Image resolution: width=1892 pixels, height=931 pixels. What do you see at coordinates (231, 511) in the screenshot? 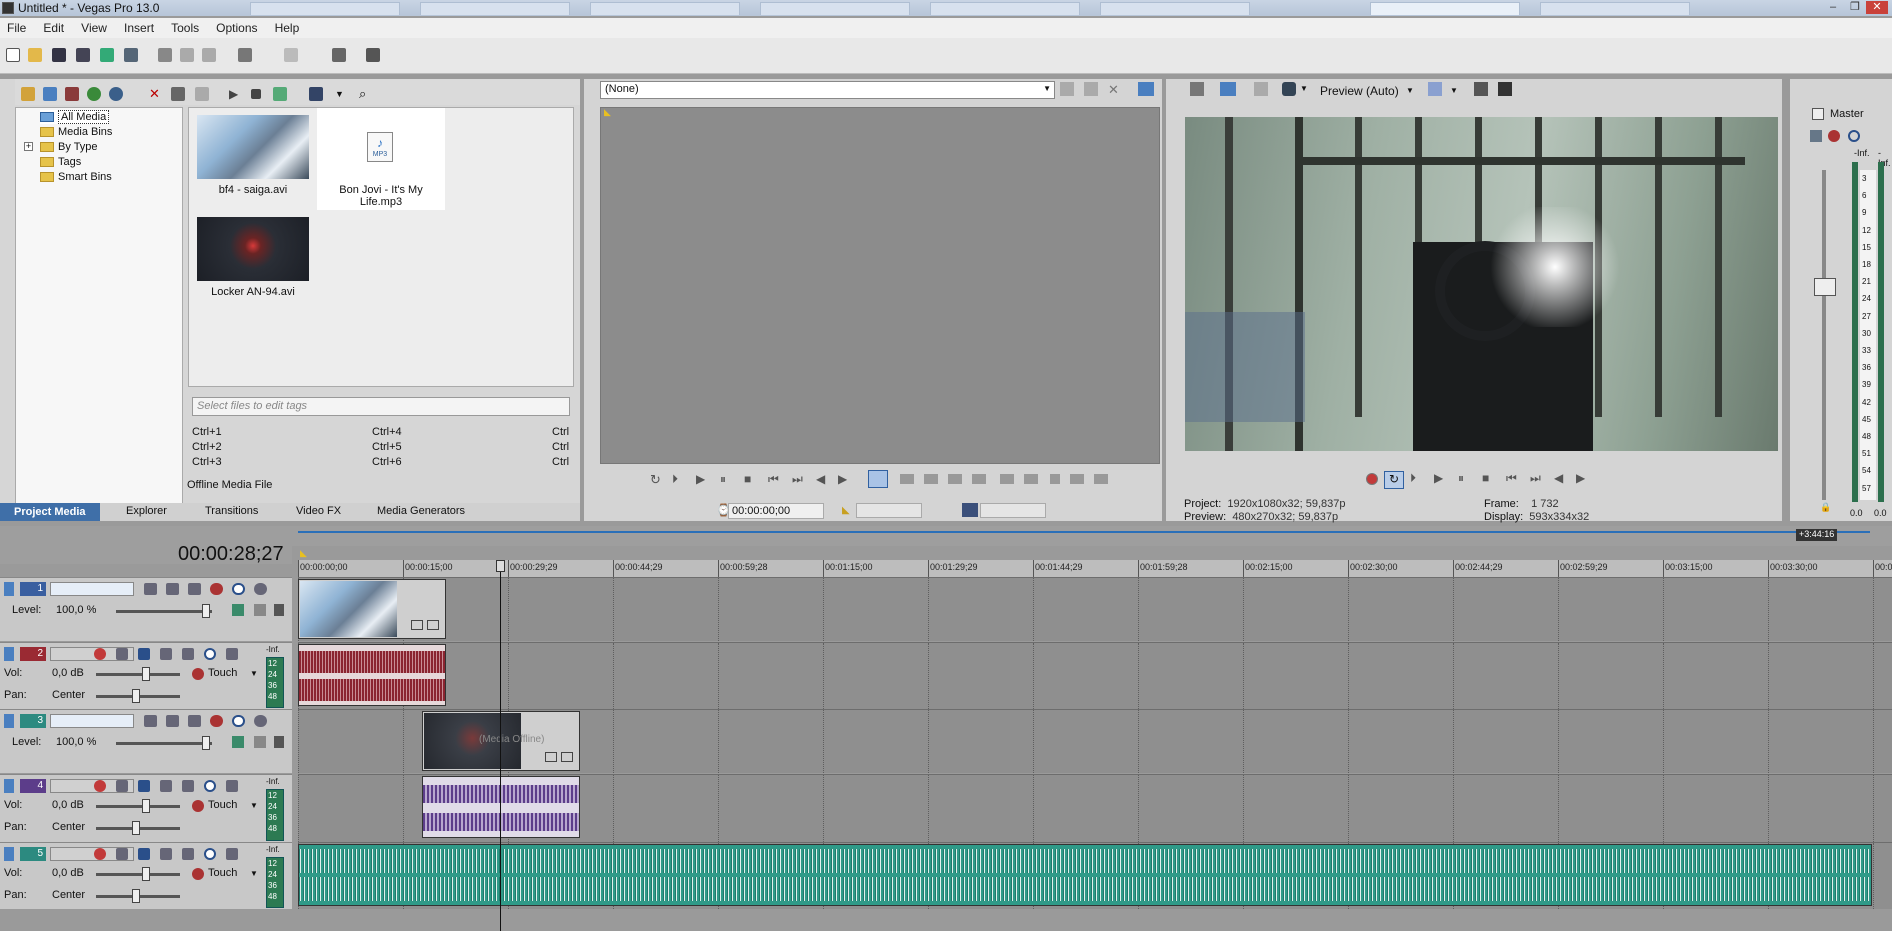
I see `tab-transitions: Transitions` at bounding box center [231, 511].